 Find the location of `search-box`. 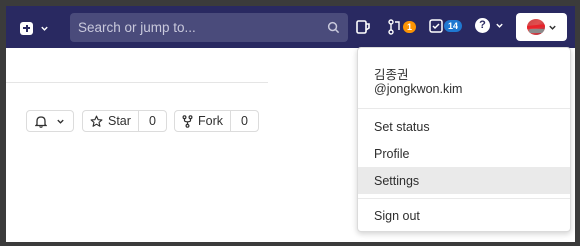

search-box is located at coordinates (209, 27).